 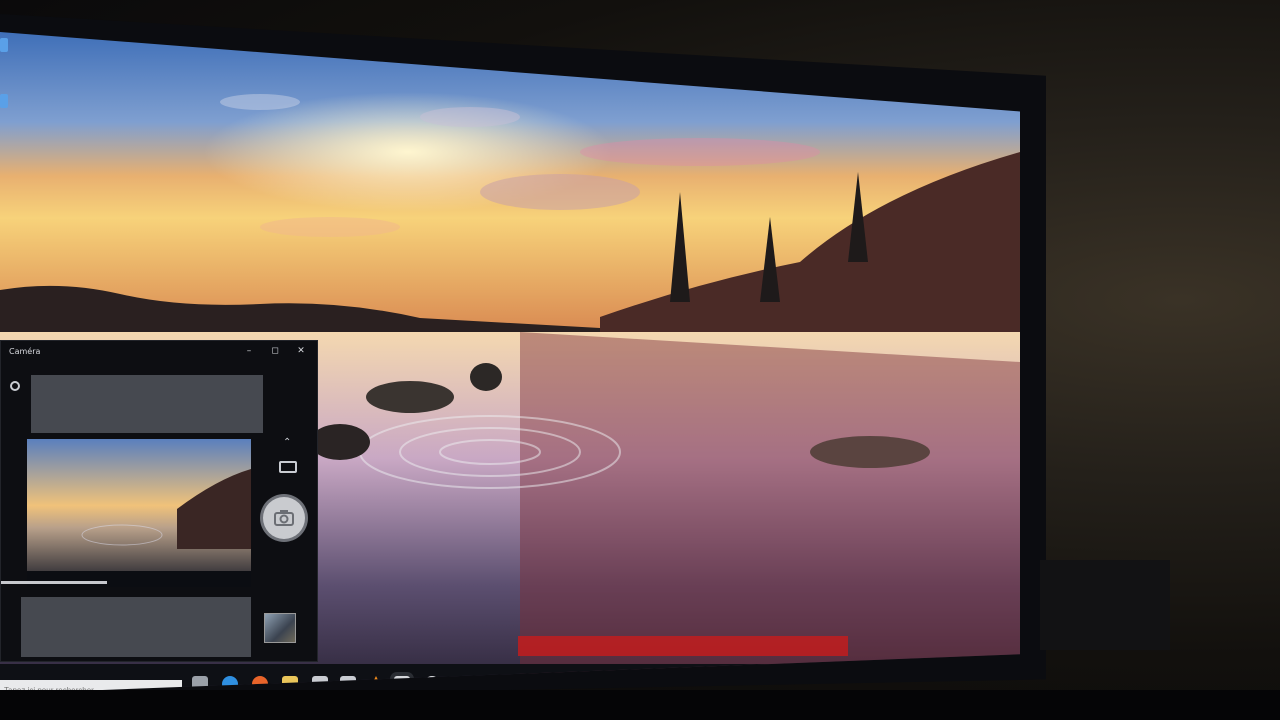 What do you see at coordinates (15, 386) in the screenshot?
I see `settings-gear-icon` at bounding box center [15, 386].